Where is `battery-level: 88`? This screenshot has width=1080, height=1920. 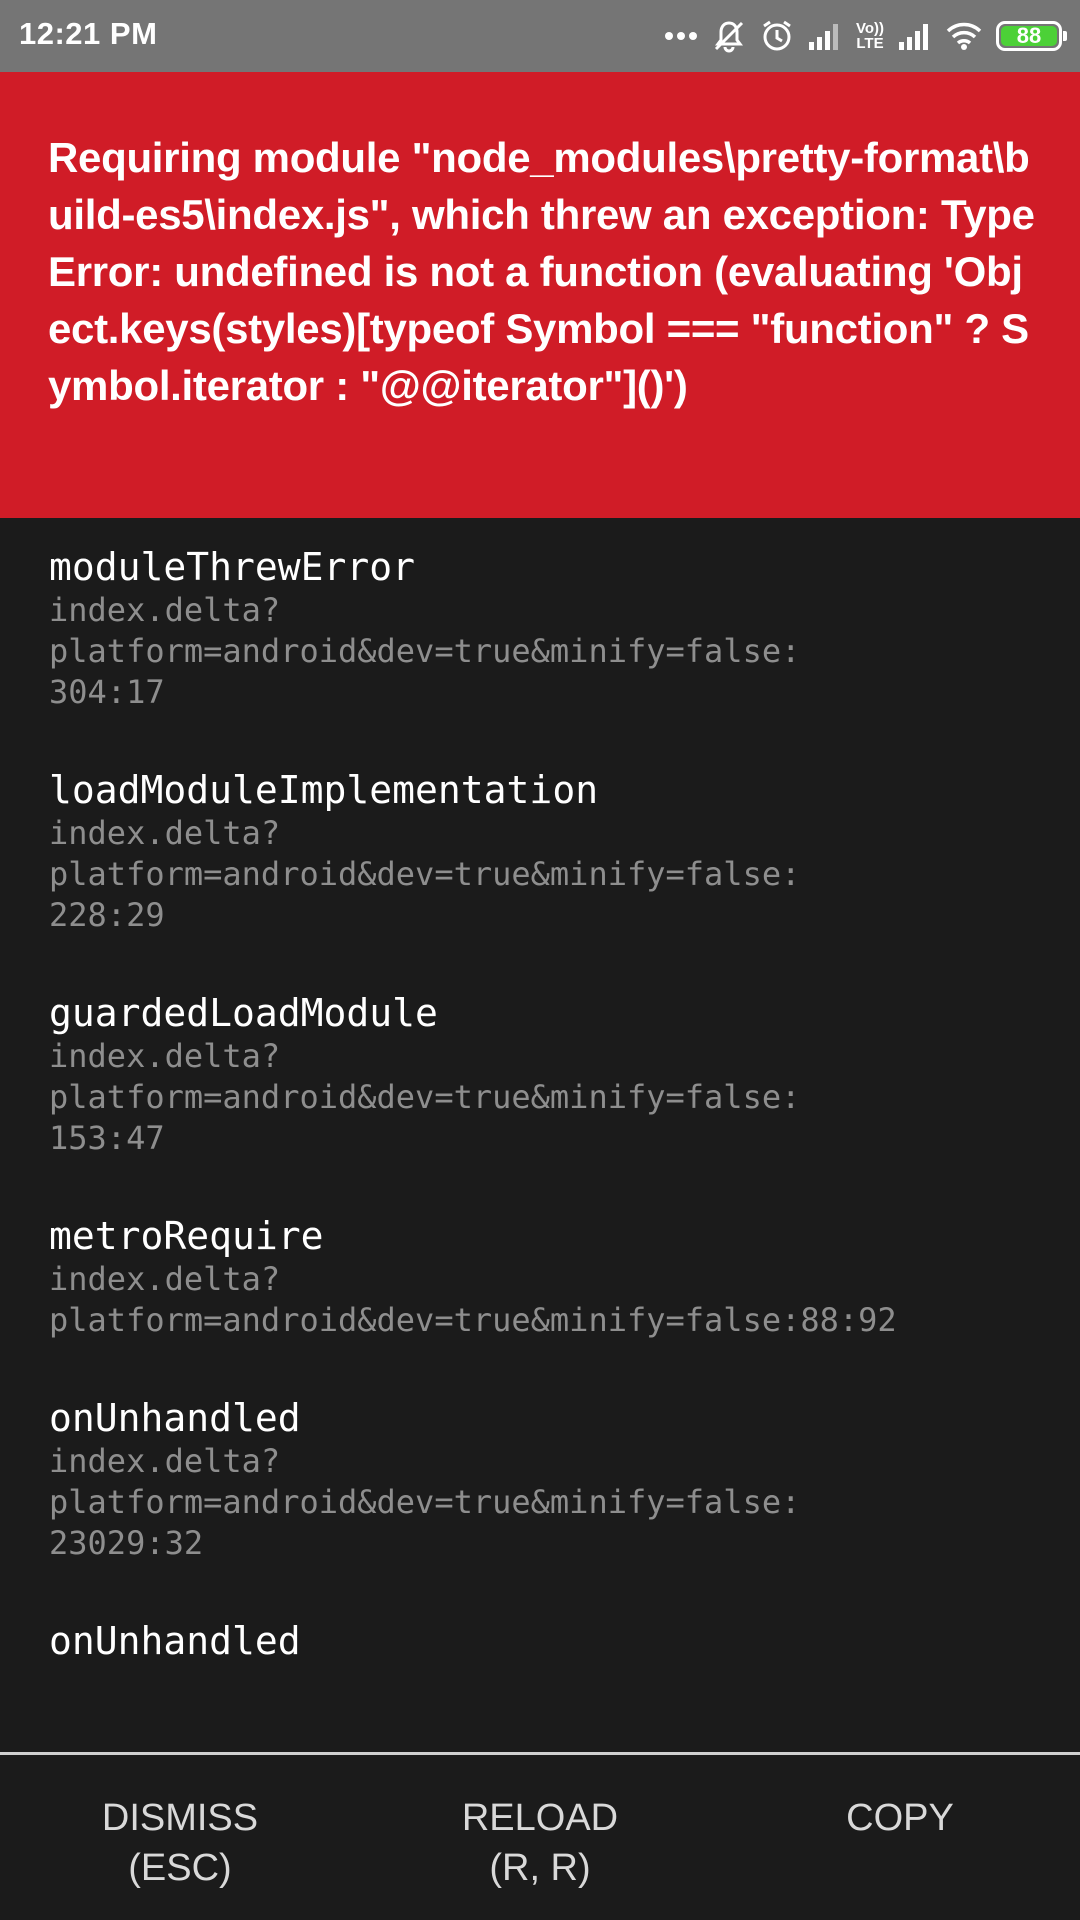
battery-level: 88 is located at coordinates (1029, 35).